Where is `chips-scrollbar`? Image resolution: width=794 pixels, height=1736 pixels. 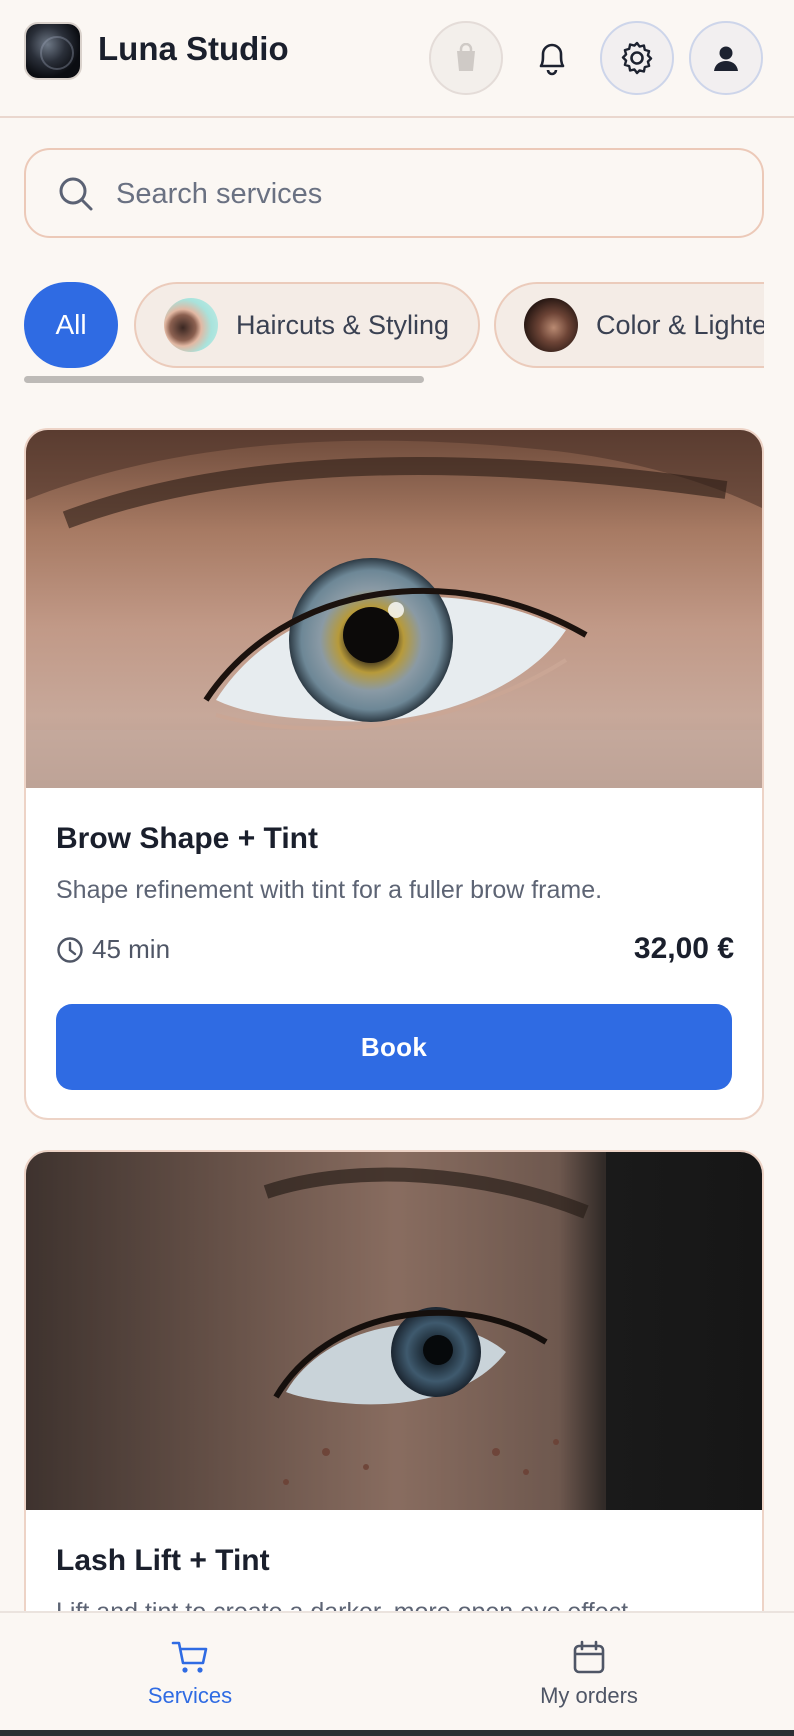 chips-scrollbar is located at coordinates (224, 379).